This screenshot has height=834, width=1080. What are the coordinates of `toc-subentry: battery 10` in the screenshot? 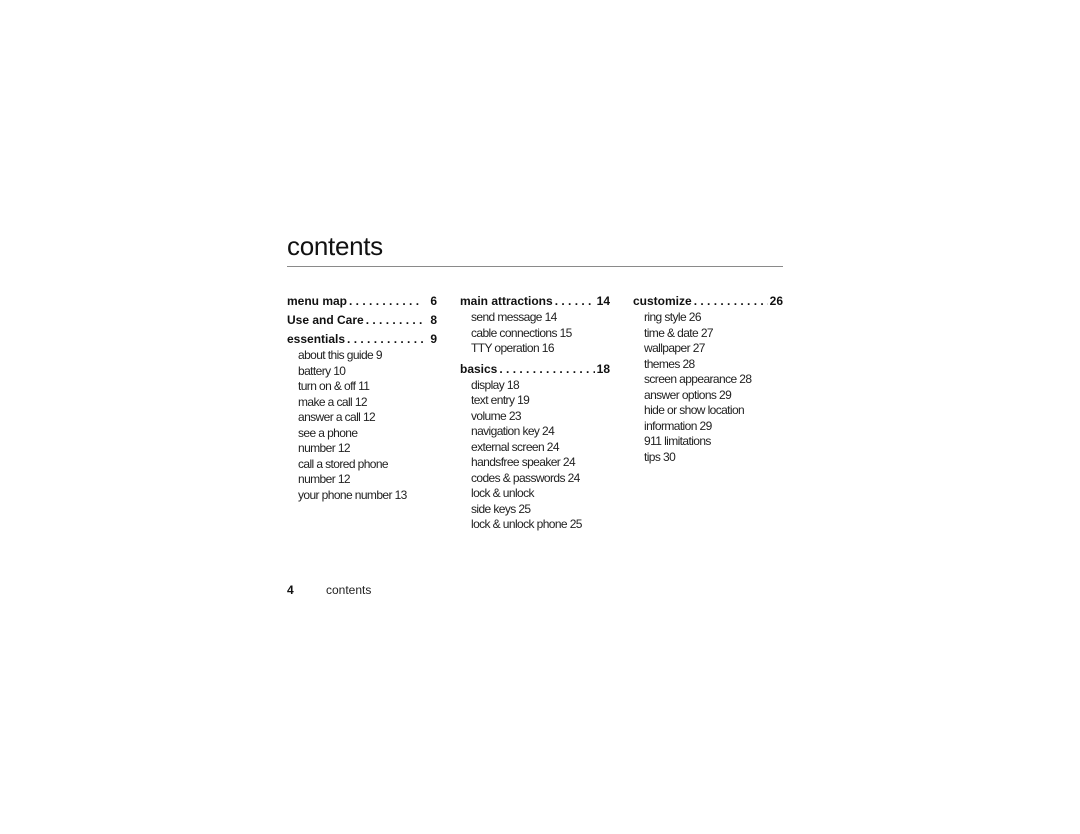 It's located at (362, 372).